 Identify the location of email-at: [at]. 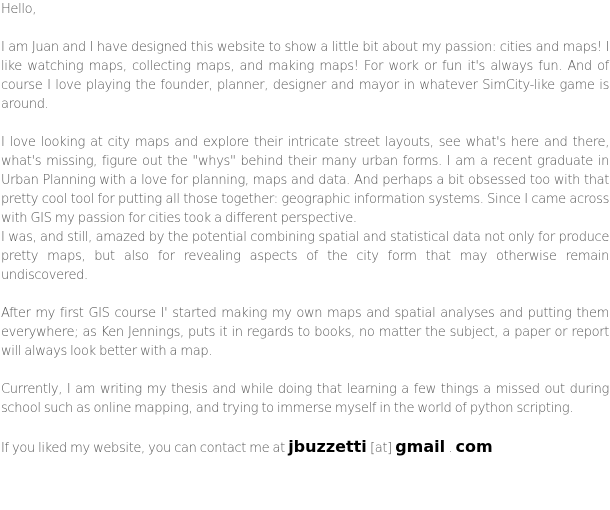
(381, 448).